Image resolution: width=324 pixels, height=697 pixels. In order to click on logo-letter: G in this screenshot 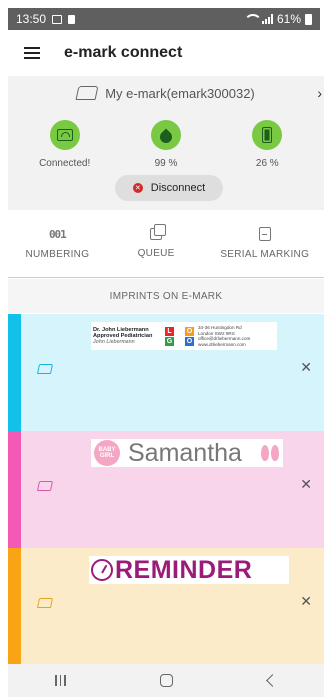, I will do `click(169, 341)`.